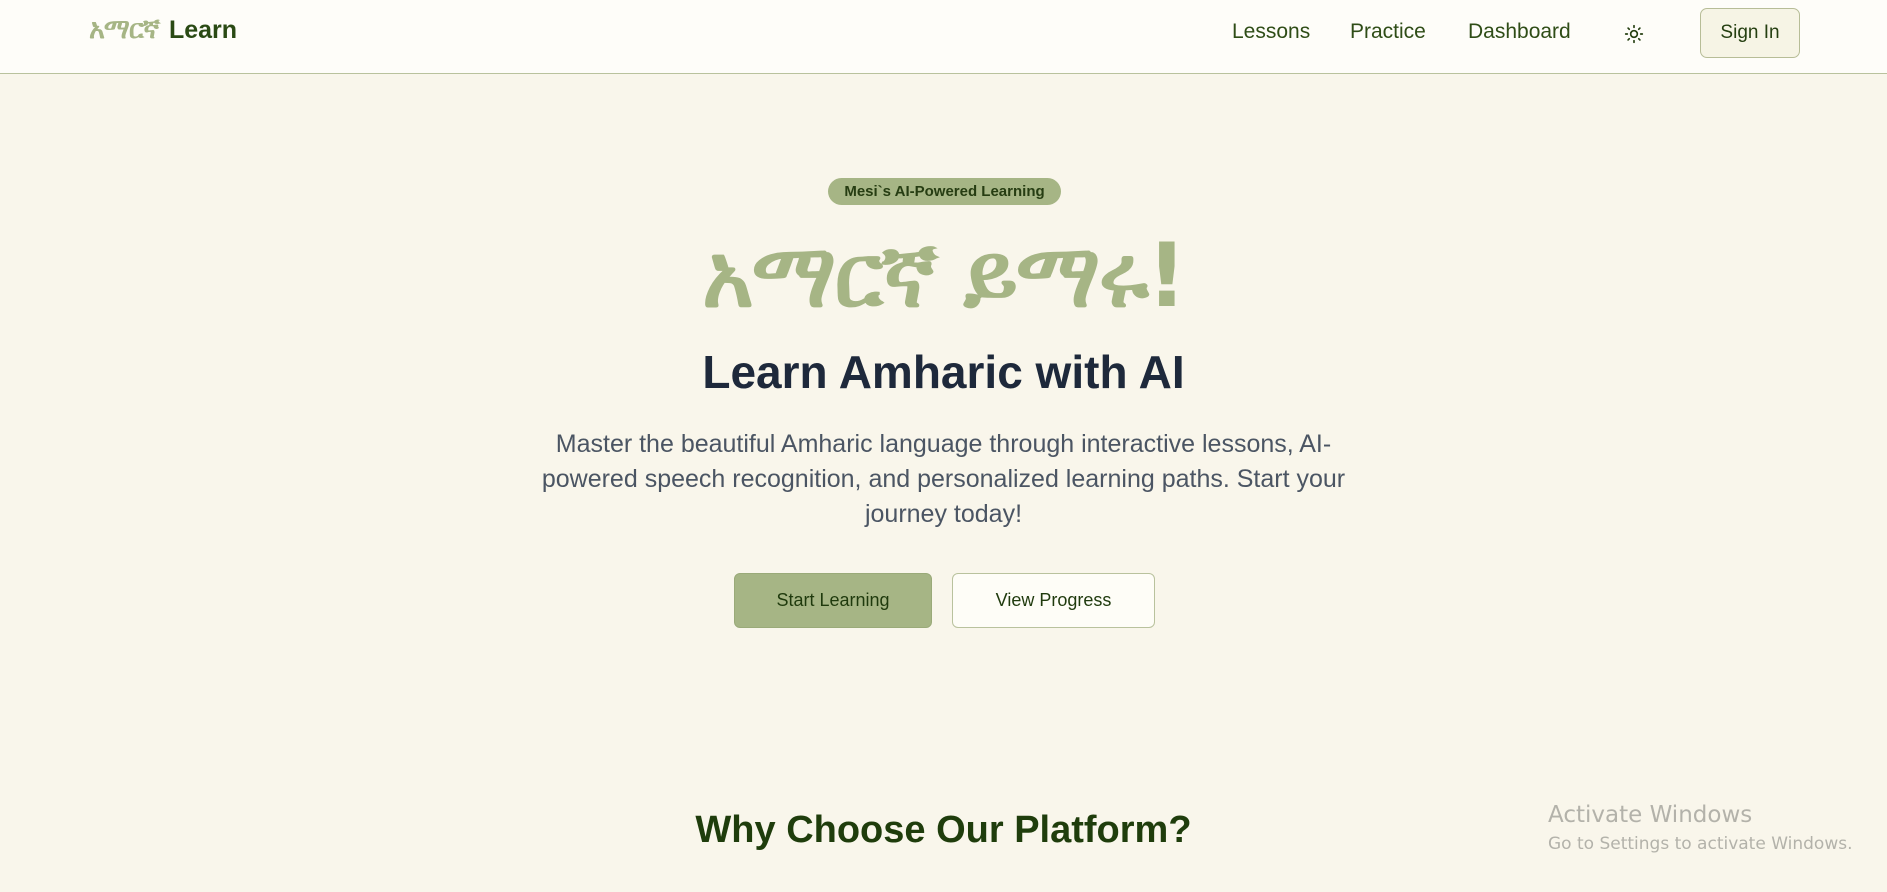 The width and height of the screenshot is (1887, 892). I want to click on ai-learning-badge: Mesi`s AI-Powered Learning, so click(944, 191).